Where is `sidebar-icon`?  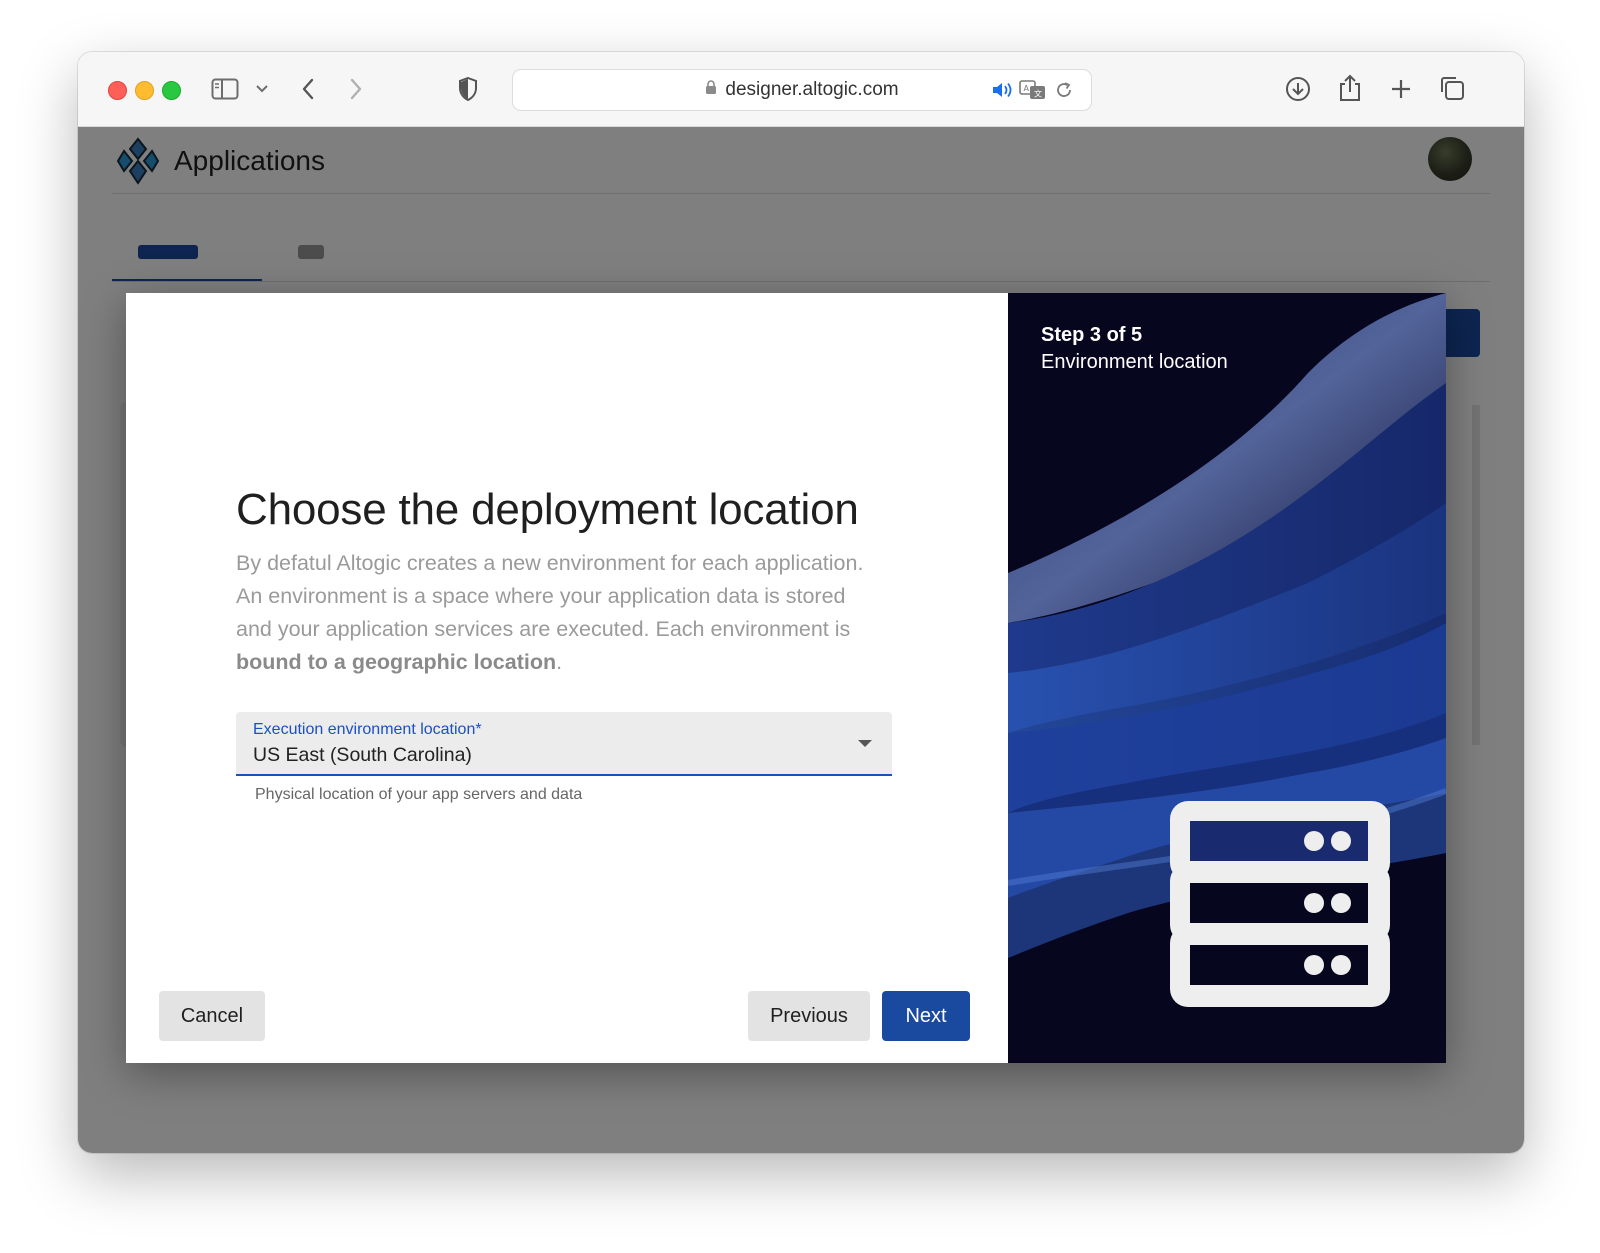 sidebar-icon is located at coordinates (225, 89).